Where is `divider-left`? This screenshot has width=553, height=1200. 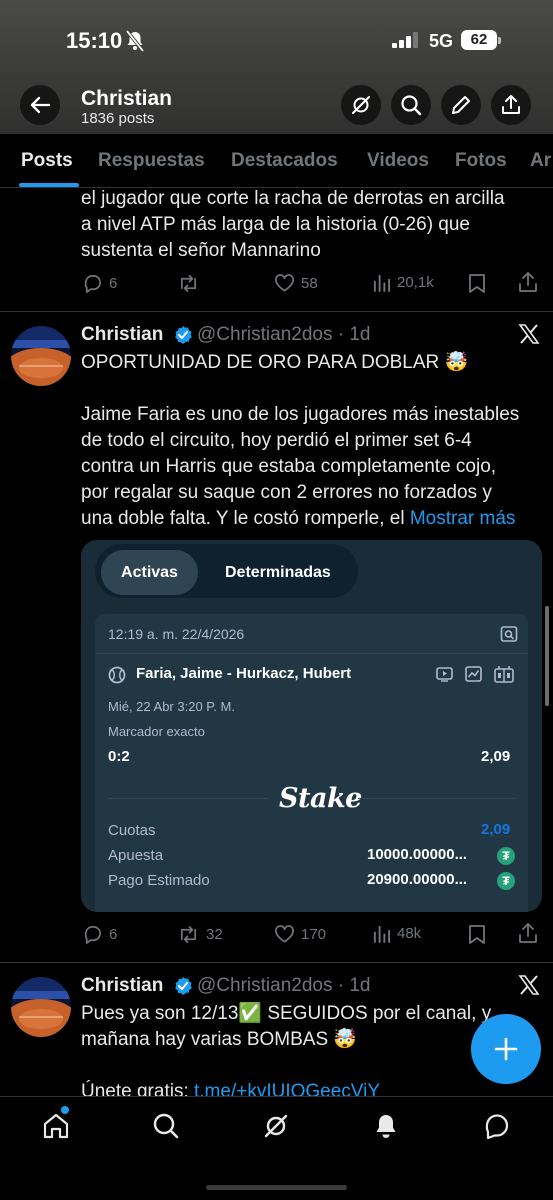 divider-left is located at coordinates (188, 798).